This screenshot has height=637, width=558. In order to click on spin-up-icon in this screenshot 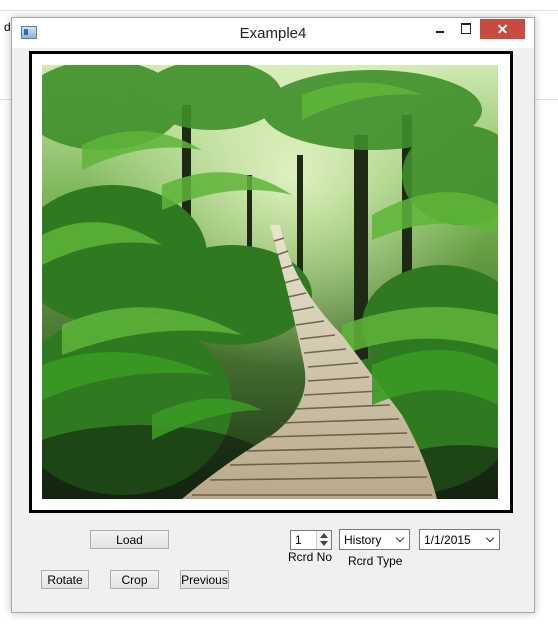, I will do `click(324, 535)`.